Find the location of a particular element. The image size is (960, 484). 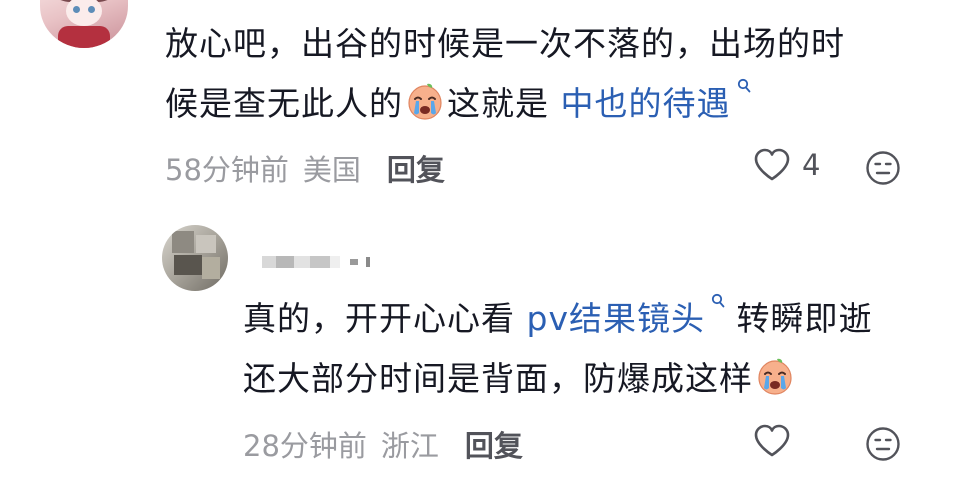

comment-meta: 58分钟前 美国 回复 is located at coordinates (305, 168).